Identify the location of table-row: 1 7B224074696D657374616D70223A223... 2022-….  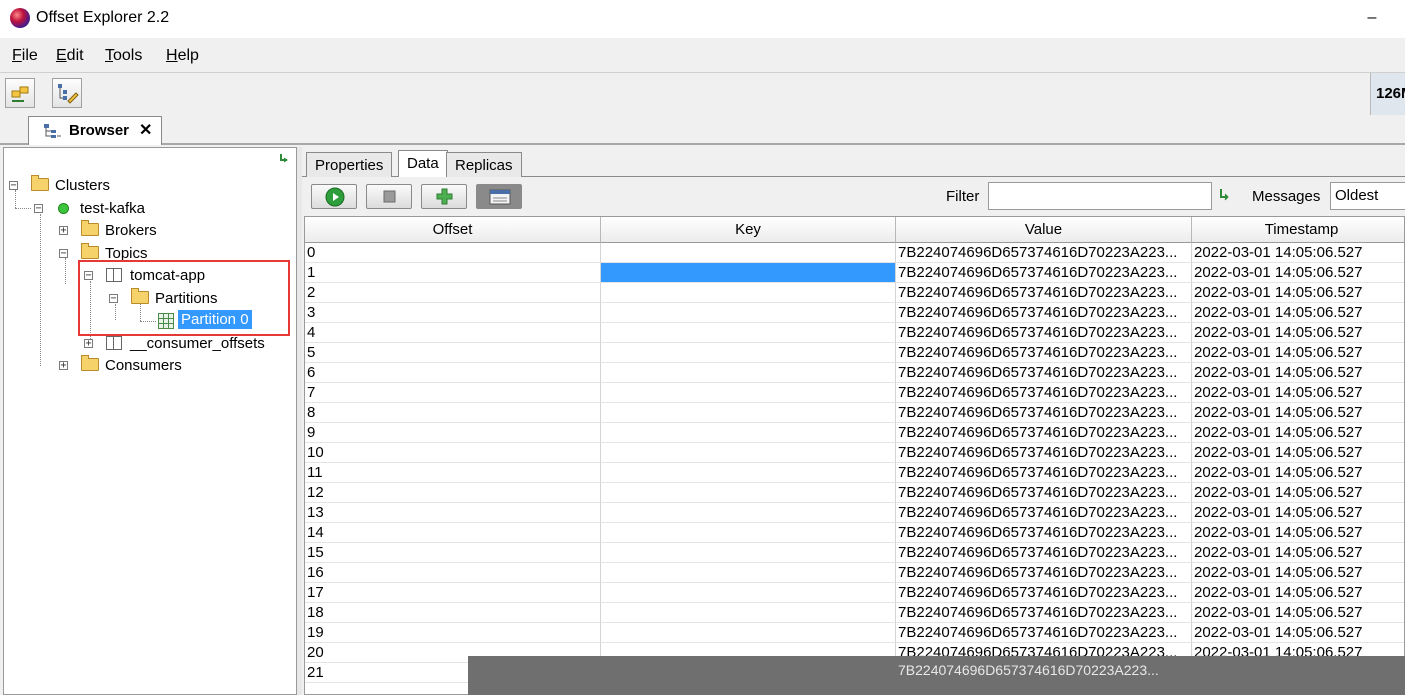
(854, 273).